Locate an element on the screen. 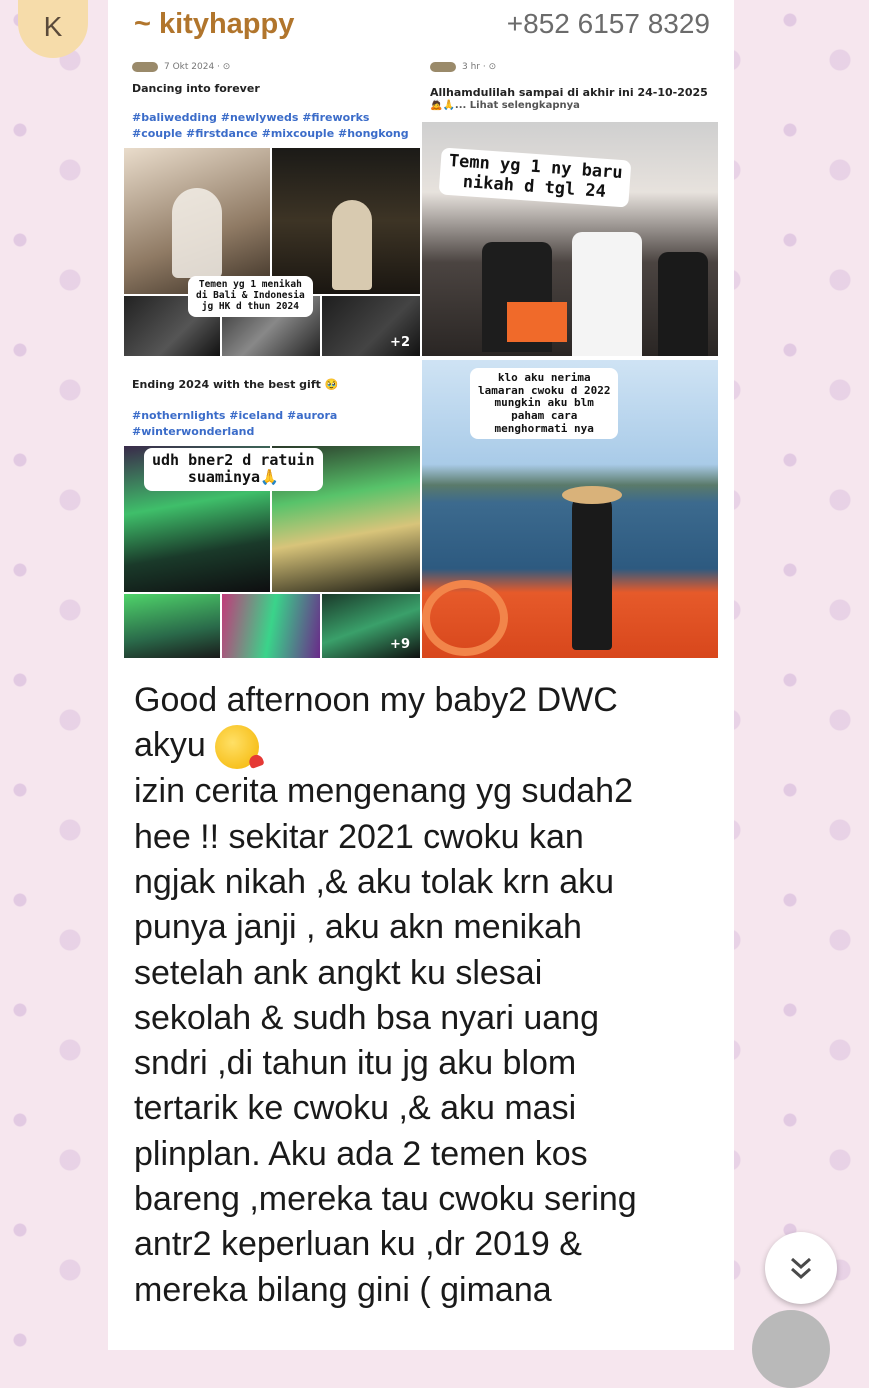  double-chevron-down-icon is located at coordinates (801, 1268).